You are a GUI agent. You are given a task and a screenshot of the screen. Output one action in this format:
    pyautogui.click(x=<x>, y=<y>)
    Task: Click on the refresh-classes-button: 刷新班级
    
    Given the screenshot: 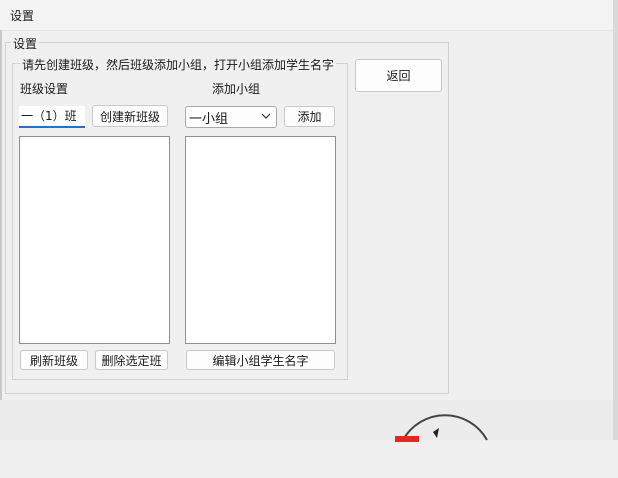 What is the action you would take?
    pyautogui.click(x=54, y=360)
    